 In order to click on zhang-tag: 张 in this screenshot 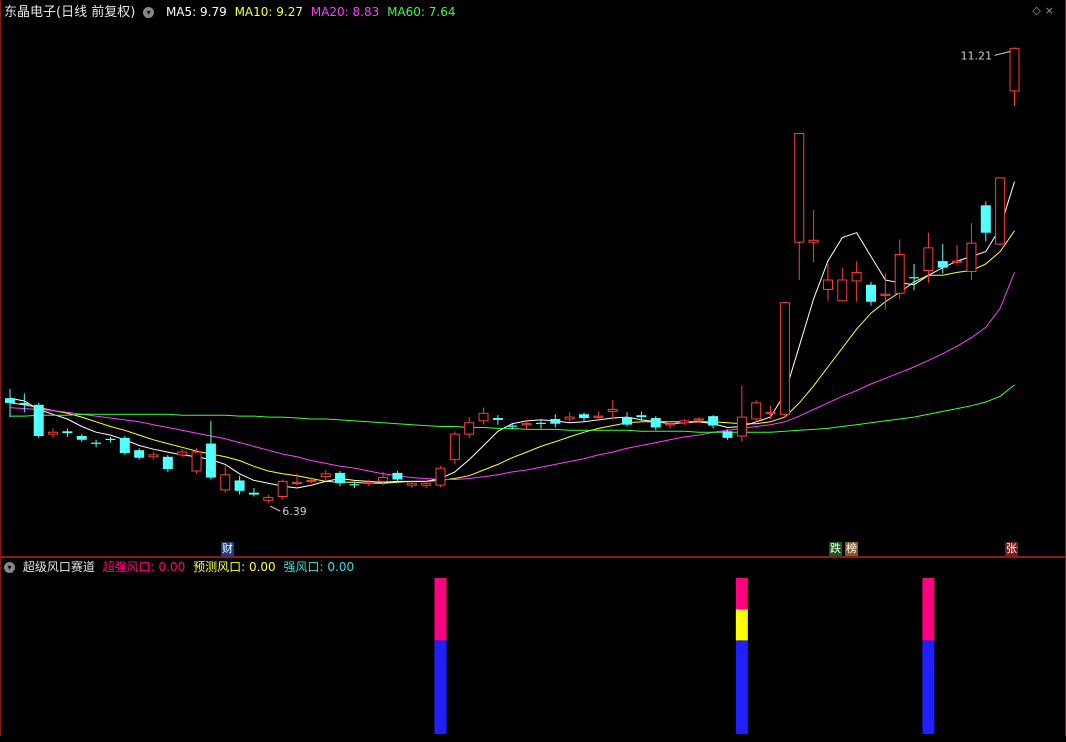, I will do `click(1011, 549)`.